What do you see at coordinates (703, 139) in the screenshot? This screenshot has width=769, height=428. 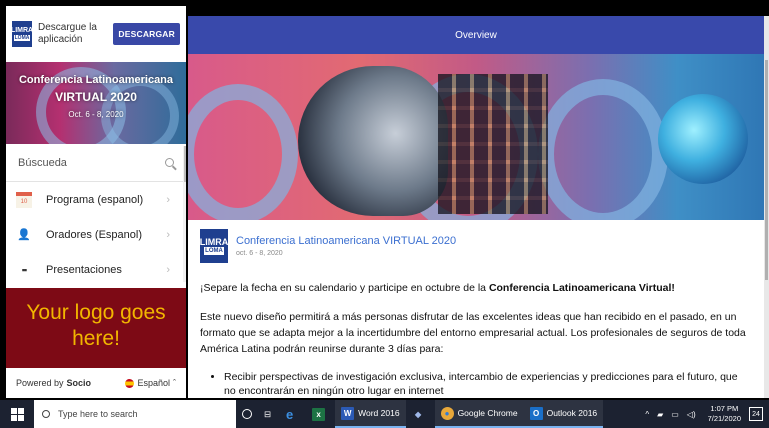 I see `hero-globe-illustration` at bounding box center [703, 139].